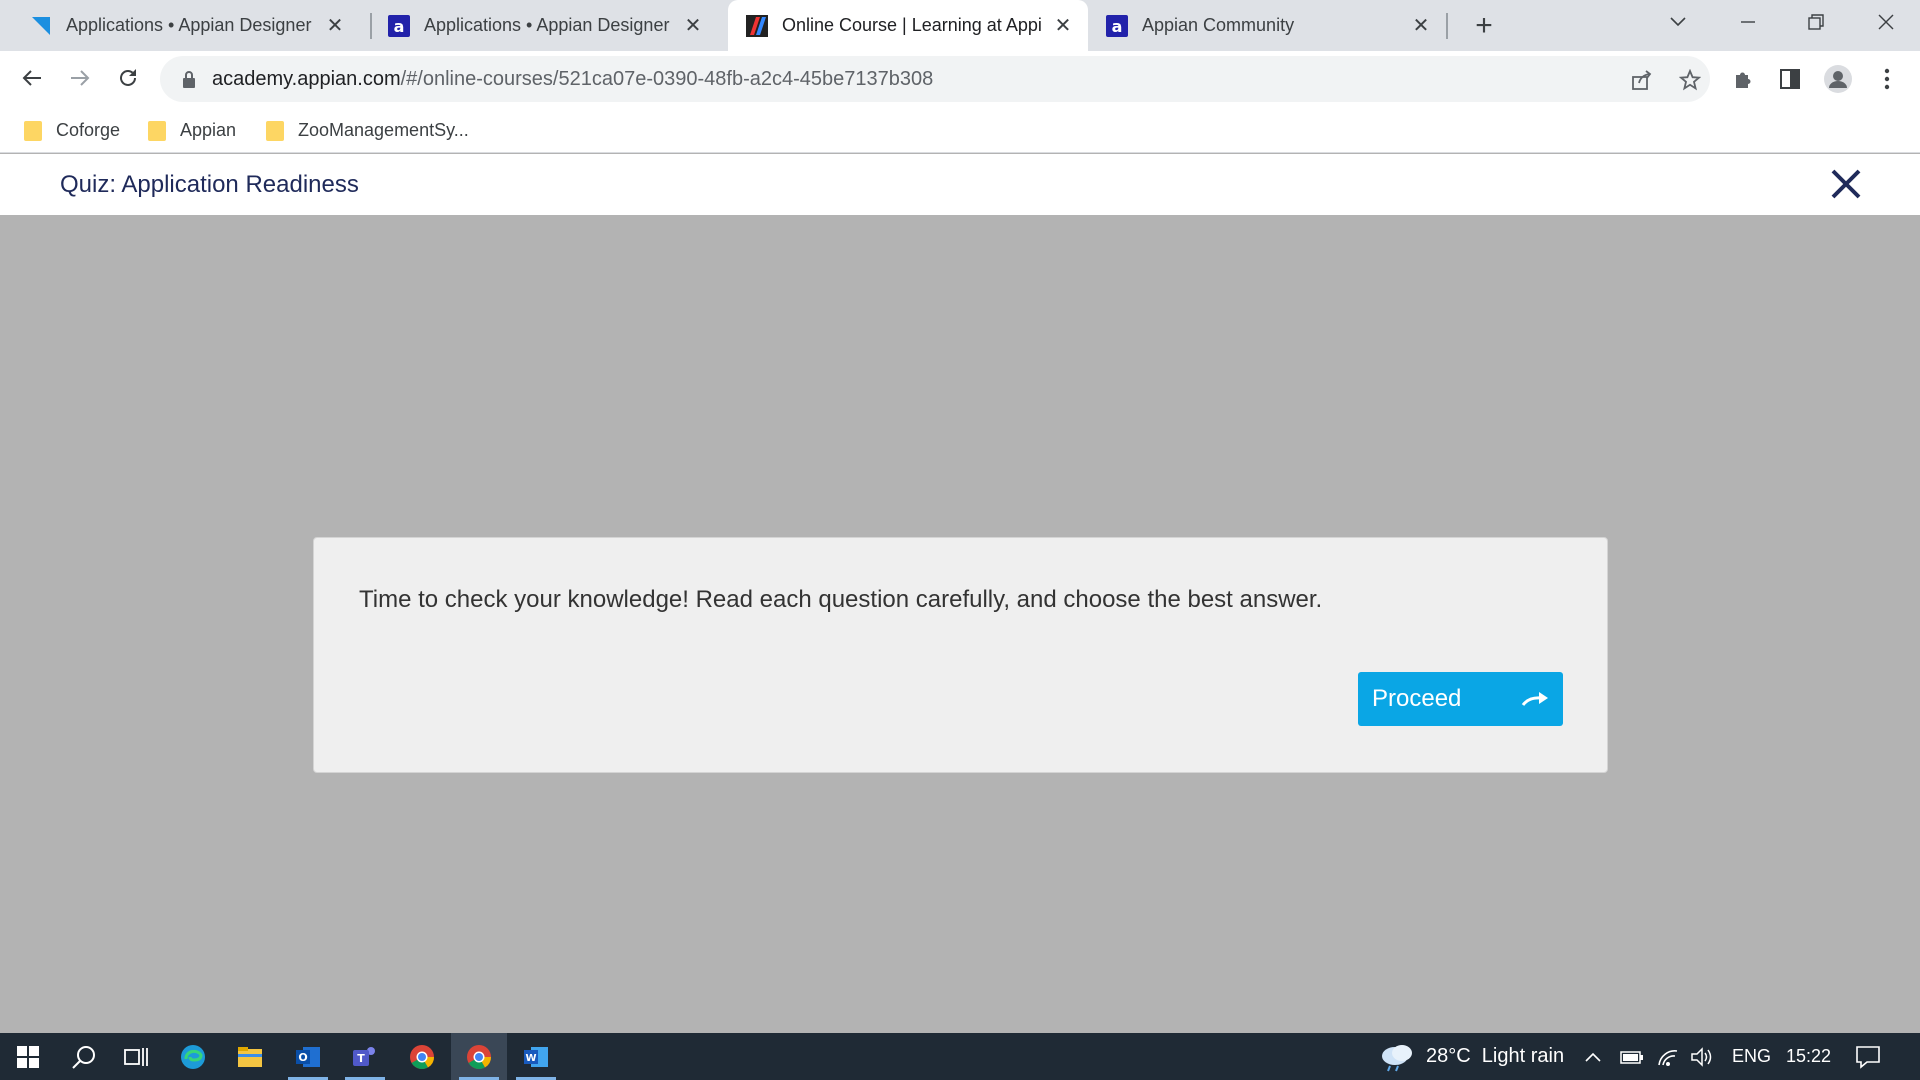 Image resolution: width=1920 pixels, height=1080 pixels. Describe the element at coordinates (136, 1056) in the screenshot. I see `task-view-icon` at that location.